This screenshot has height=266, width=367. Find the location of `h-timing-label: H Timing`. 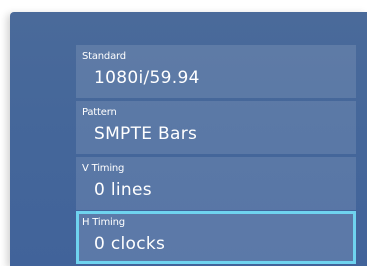

h-timing-label: H Timing is located at coordinates (103, 222).